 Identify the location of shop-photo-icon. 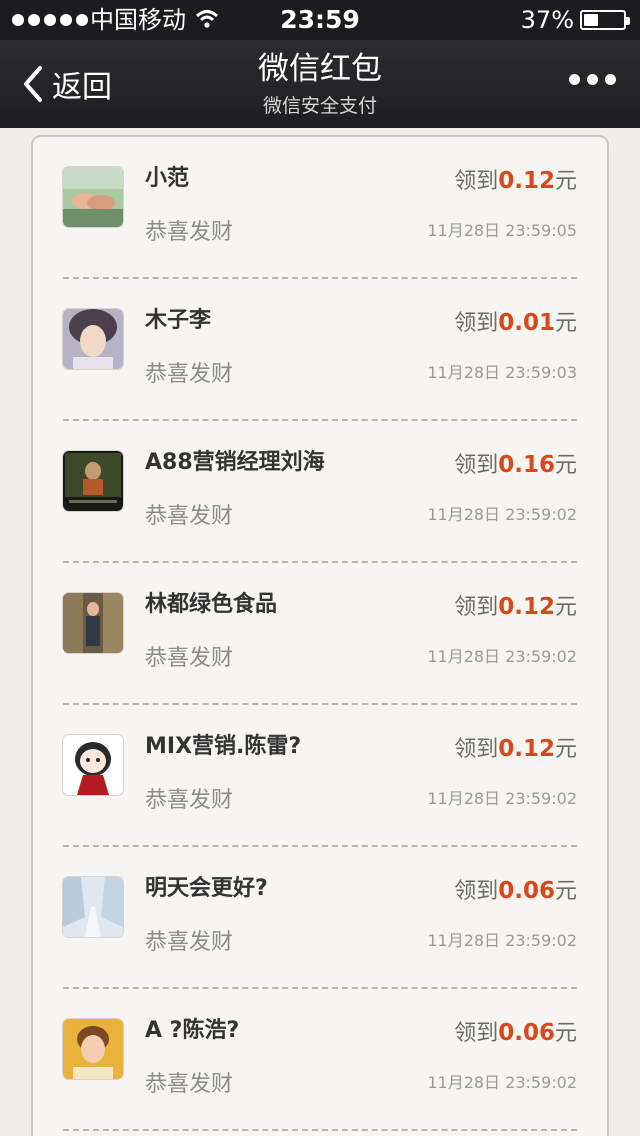
(93, 623).